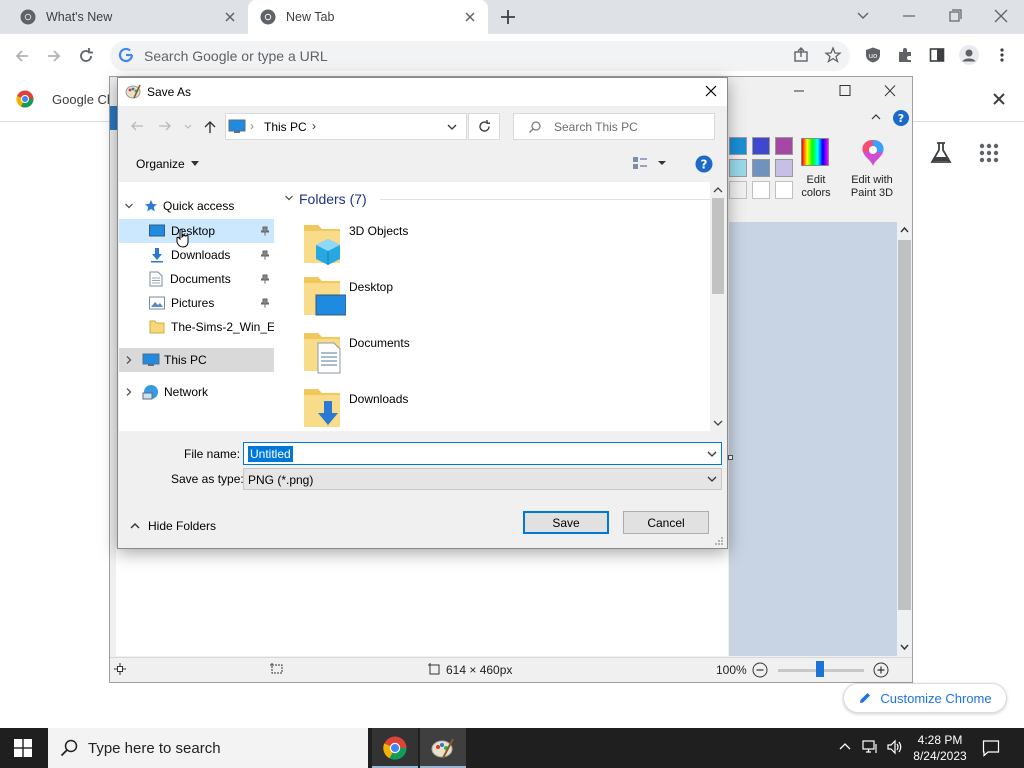 Image resolution: width=1024 pixels, height=768 pixels. I want to click on paint-vertical-scrollbar, so click(904, 439).